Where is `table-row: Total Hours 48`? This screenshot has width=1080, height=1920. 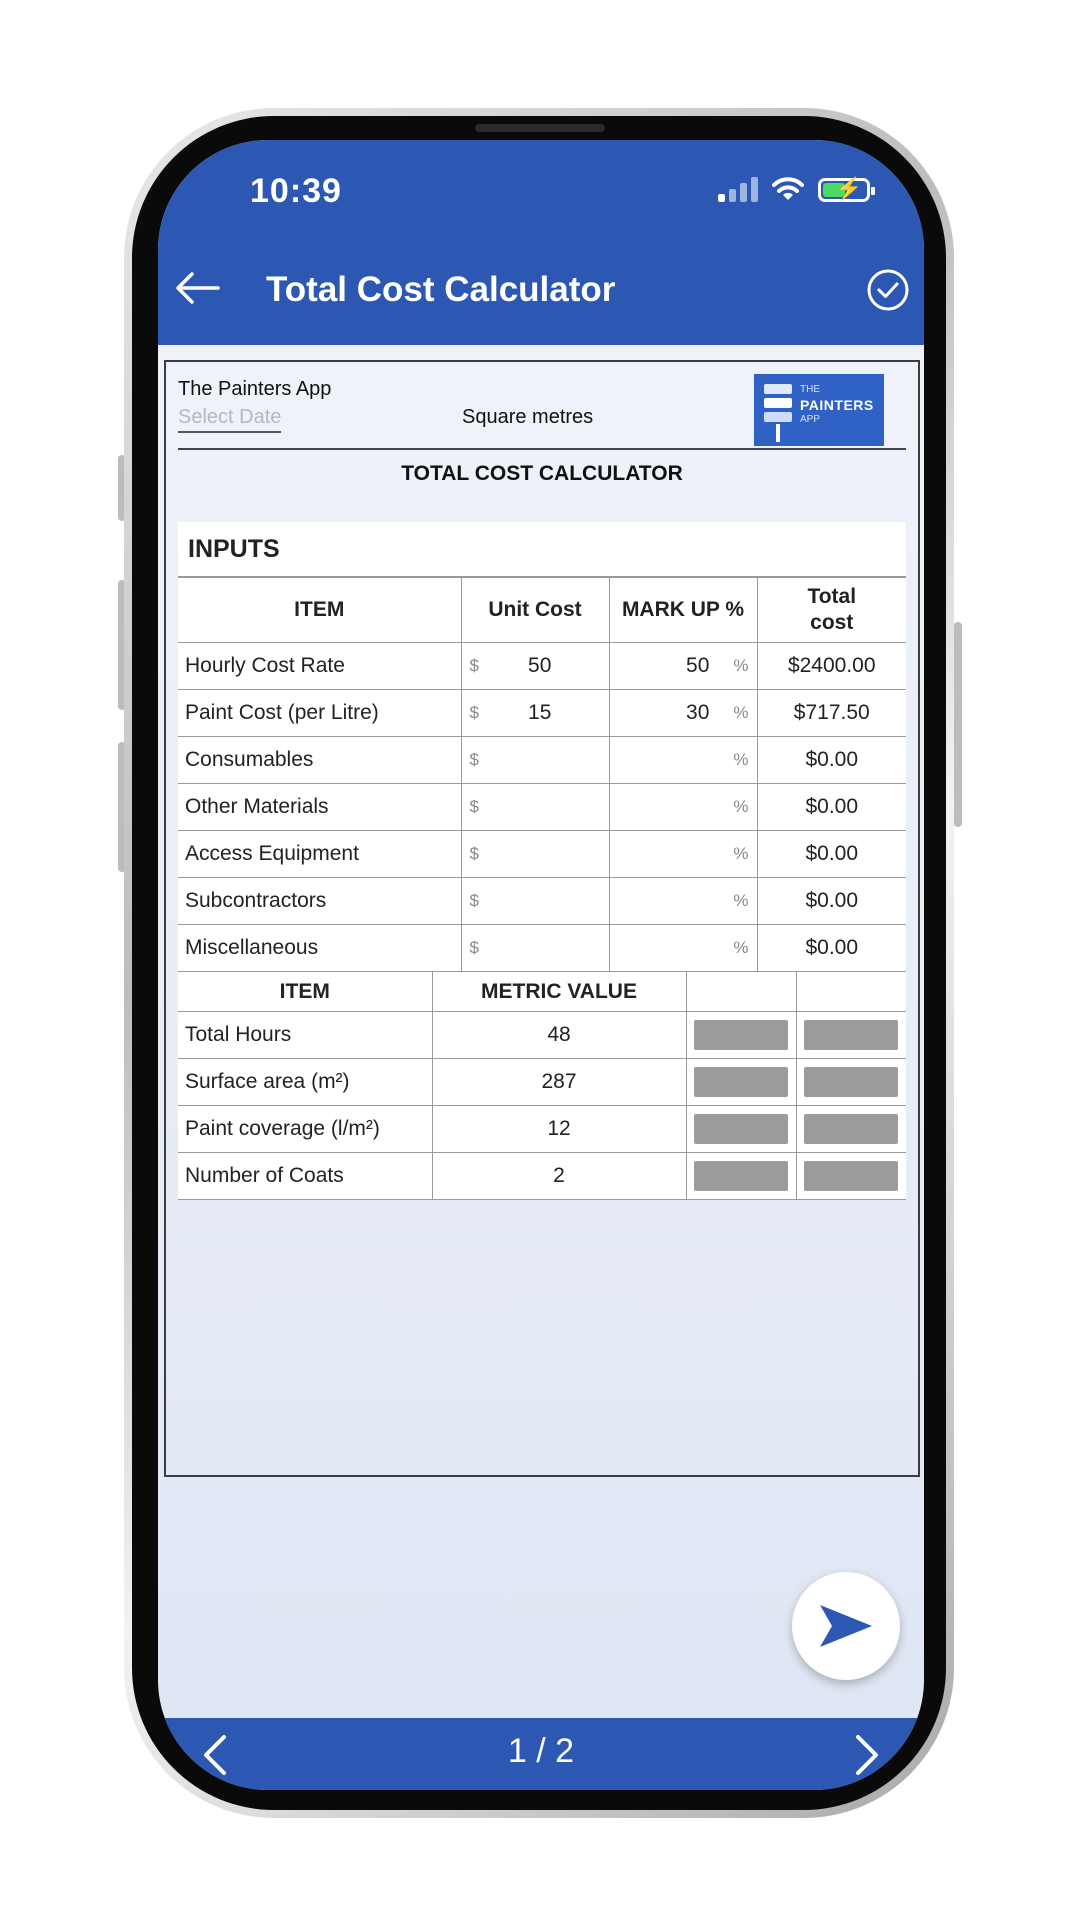
table-row: Total Hours 48 is located at coordinates (542, 1035).